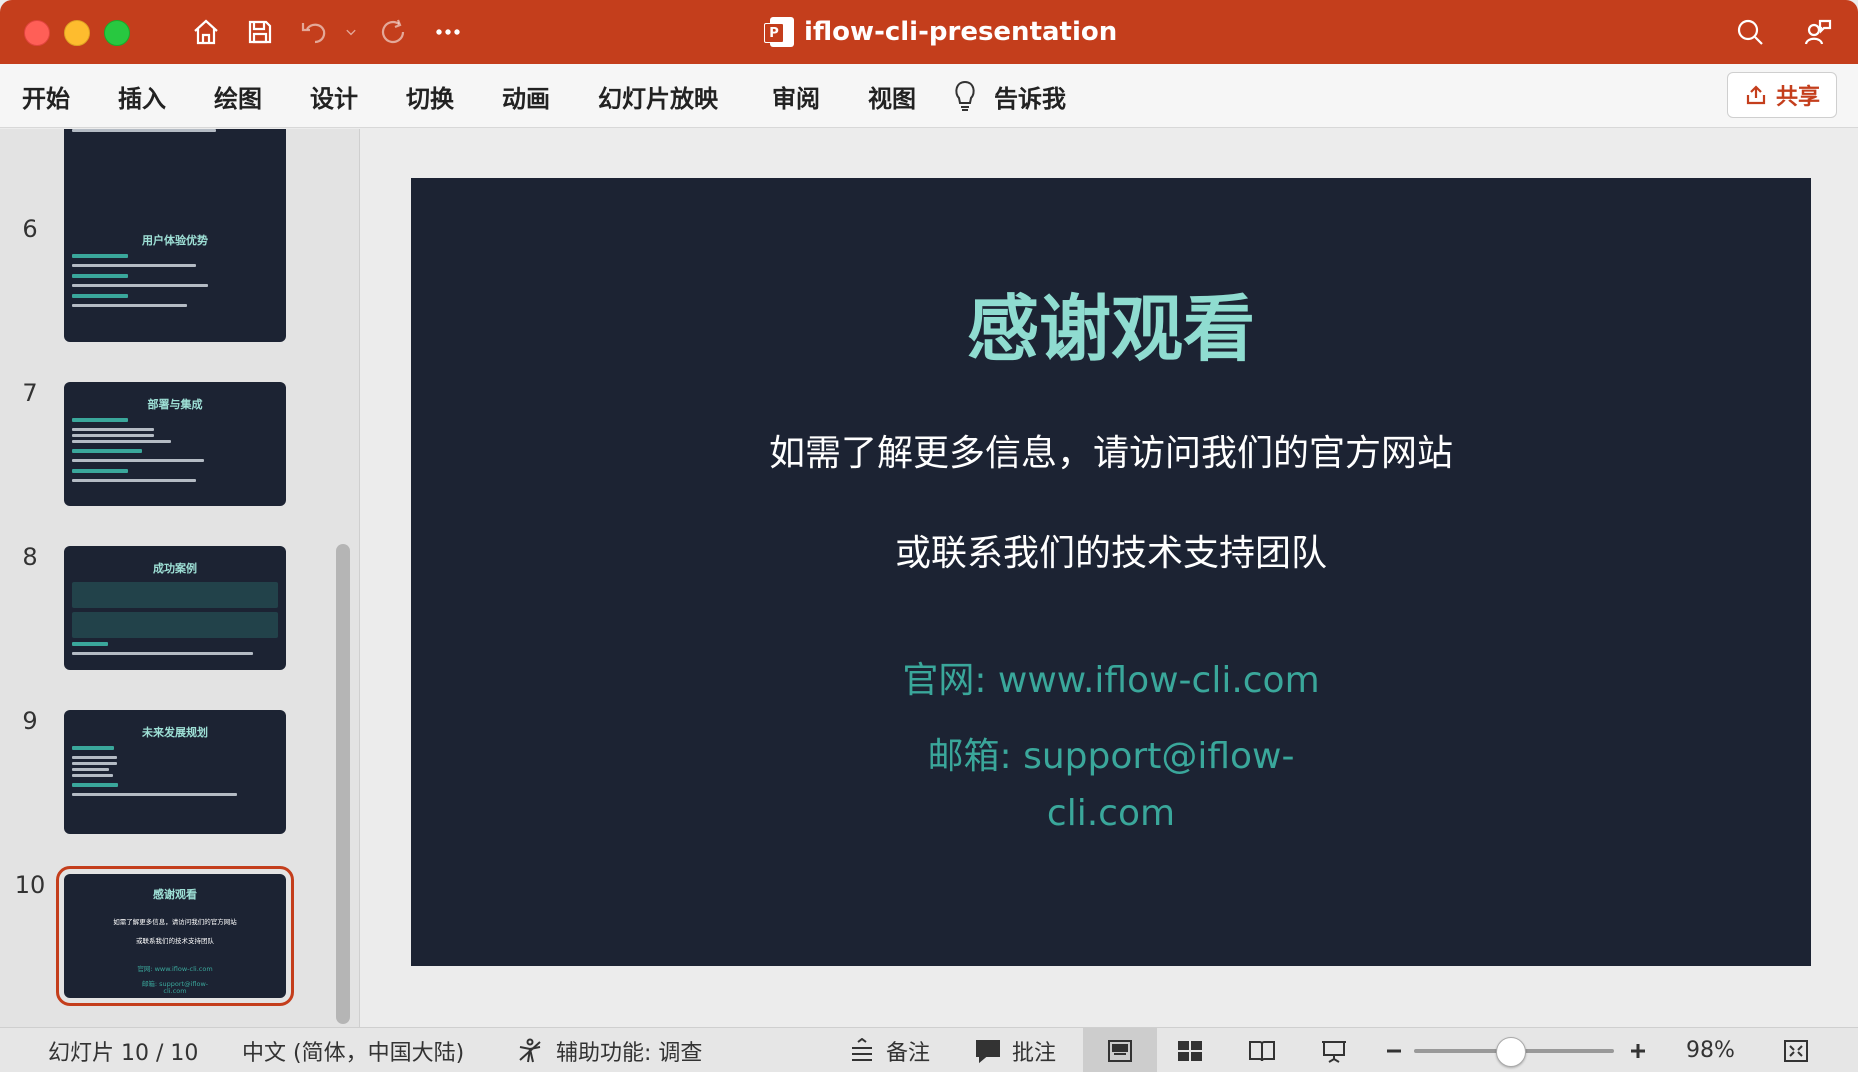 The image size is (1858, 1072). I want to click on thumbnail-title: 感谢观看, so click(175, 894).